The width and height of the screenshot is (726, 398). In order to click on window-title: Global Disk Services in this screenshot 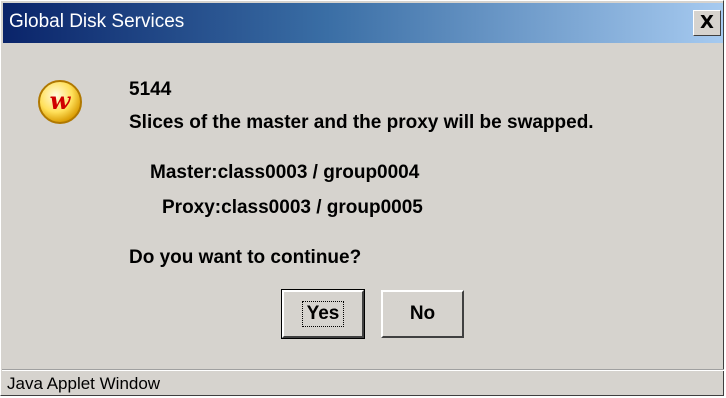, I will do `click(97, 21)`.